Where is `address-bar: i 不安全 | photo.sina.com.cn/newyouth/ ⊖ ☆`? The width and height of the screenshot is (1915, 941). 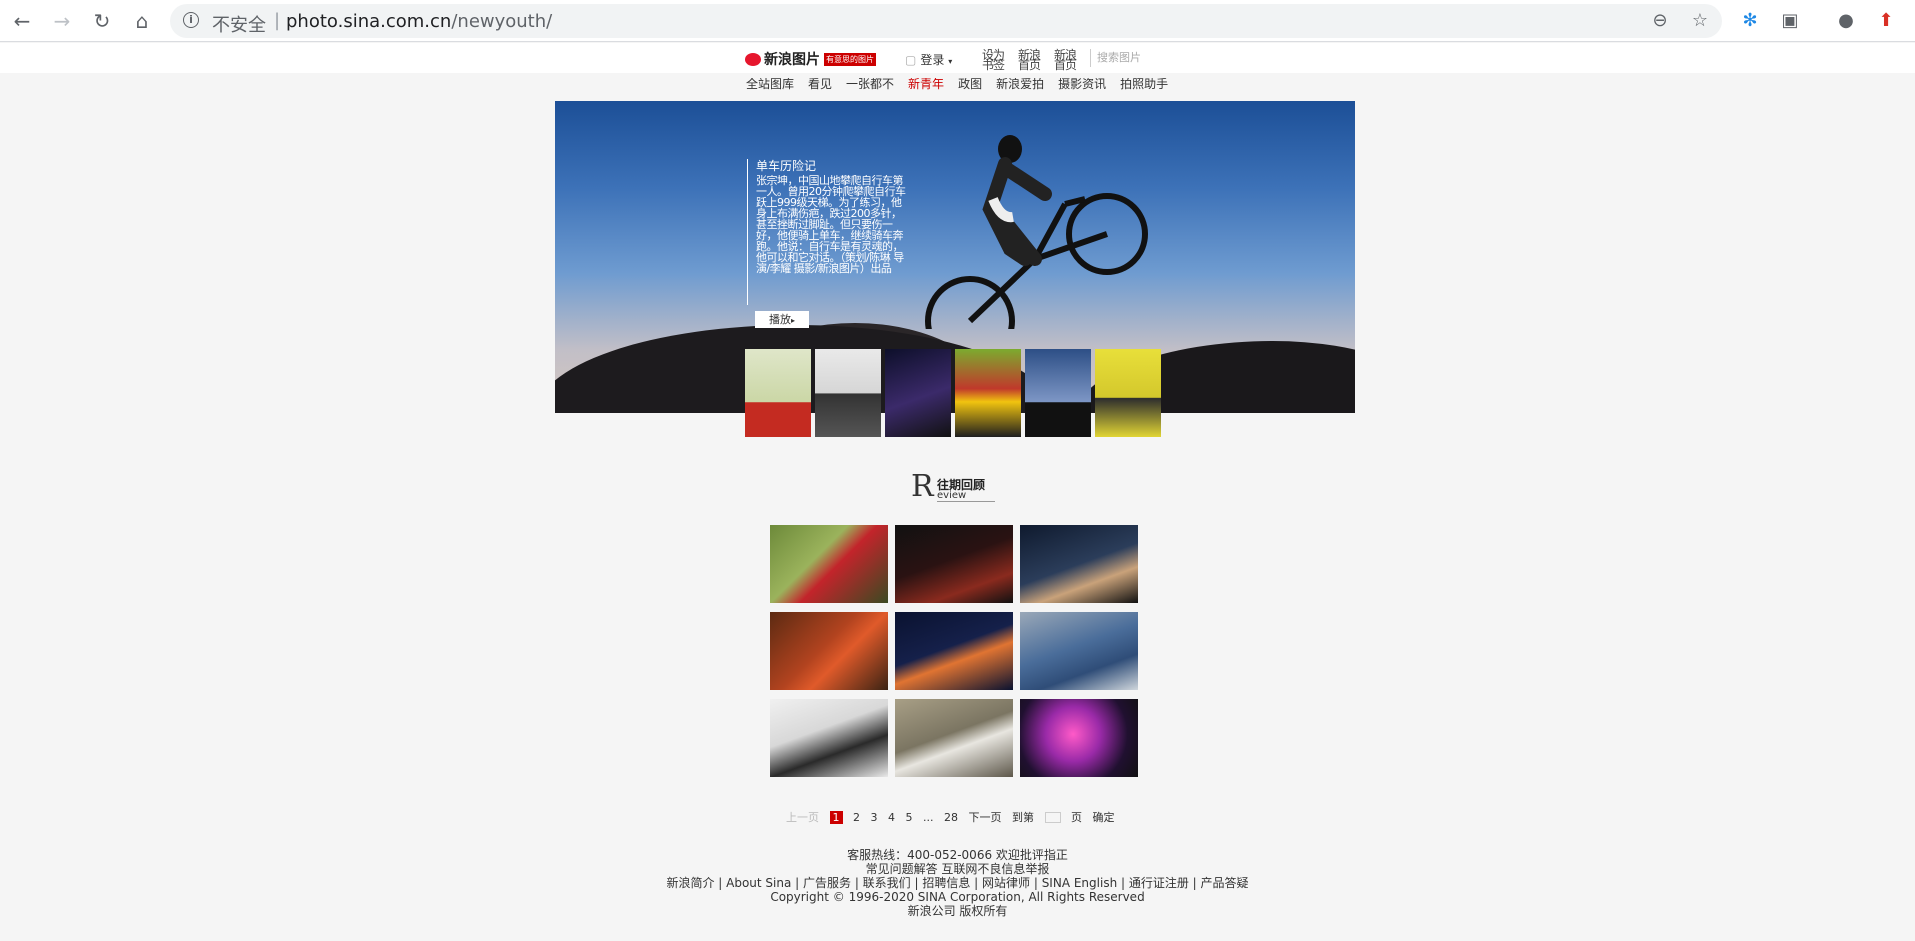
address-bar: i 不安全 | photo.sina.com.cn/newyouth/ ⊖ ☆ is located at coordinates (946, 21).